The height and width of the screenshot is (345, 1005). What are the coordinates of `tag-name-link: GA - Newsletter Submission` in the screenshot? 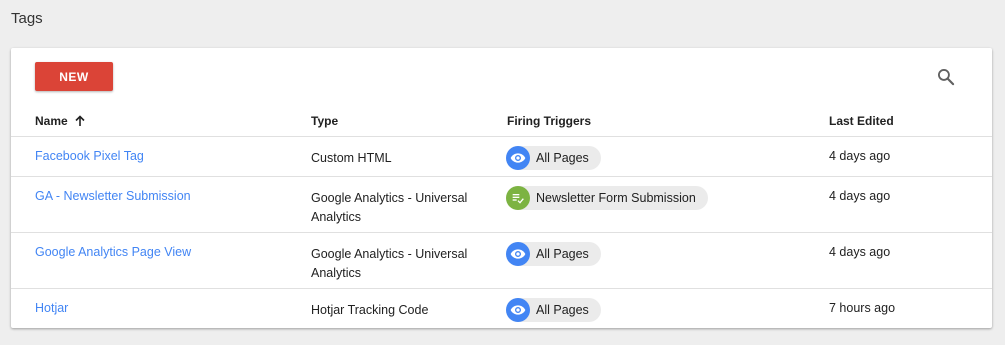 It's located at (113, 196).